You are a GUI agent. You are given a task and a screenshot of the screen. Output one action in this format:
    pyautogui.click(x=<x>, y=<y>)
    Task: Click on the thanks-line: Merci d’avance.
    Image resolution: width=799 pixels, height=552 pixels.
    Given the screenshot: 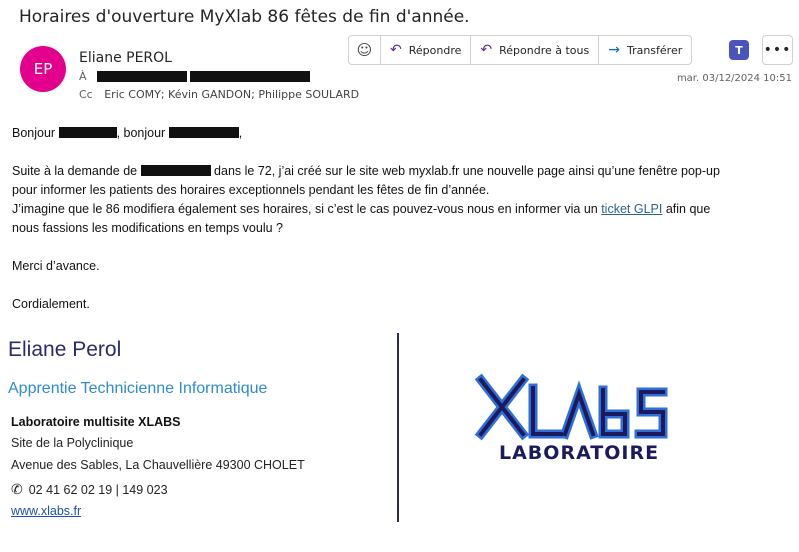 What is the action you would take?
    pyautogui.click(x=56, y=266)
    